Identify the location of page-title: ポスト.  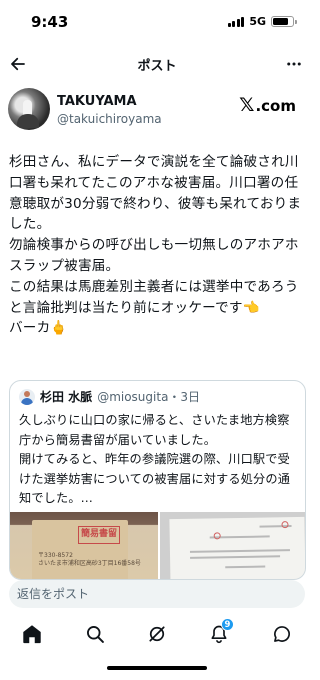
(157, 66).